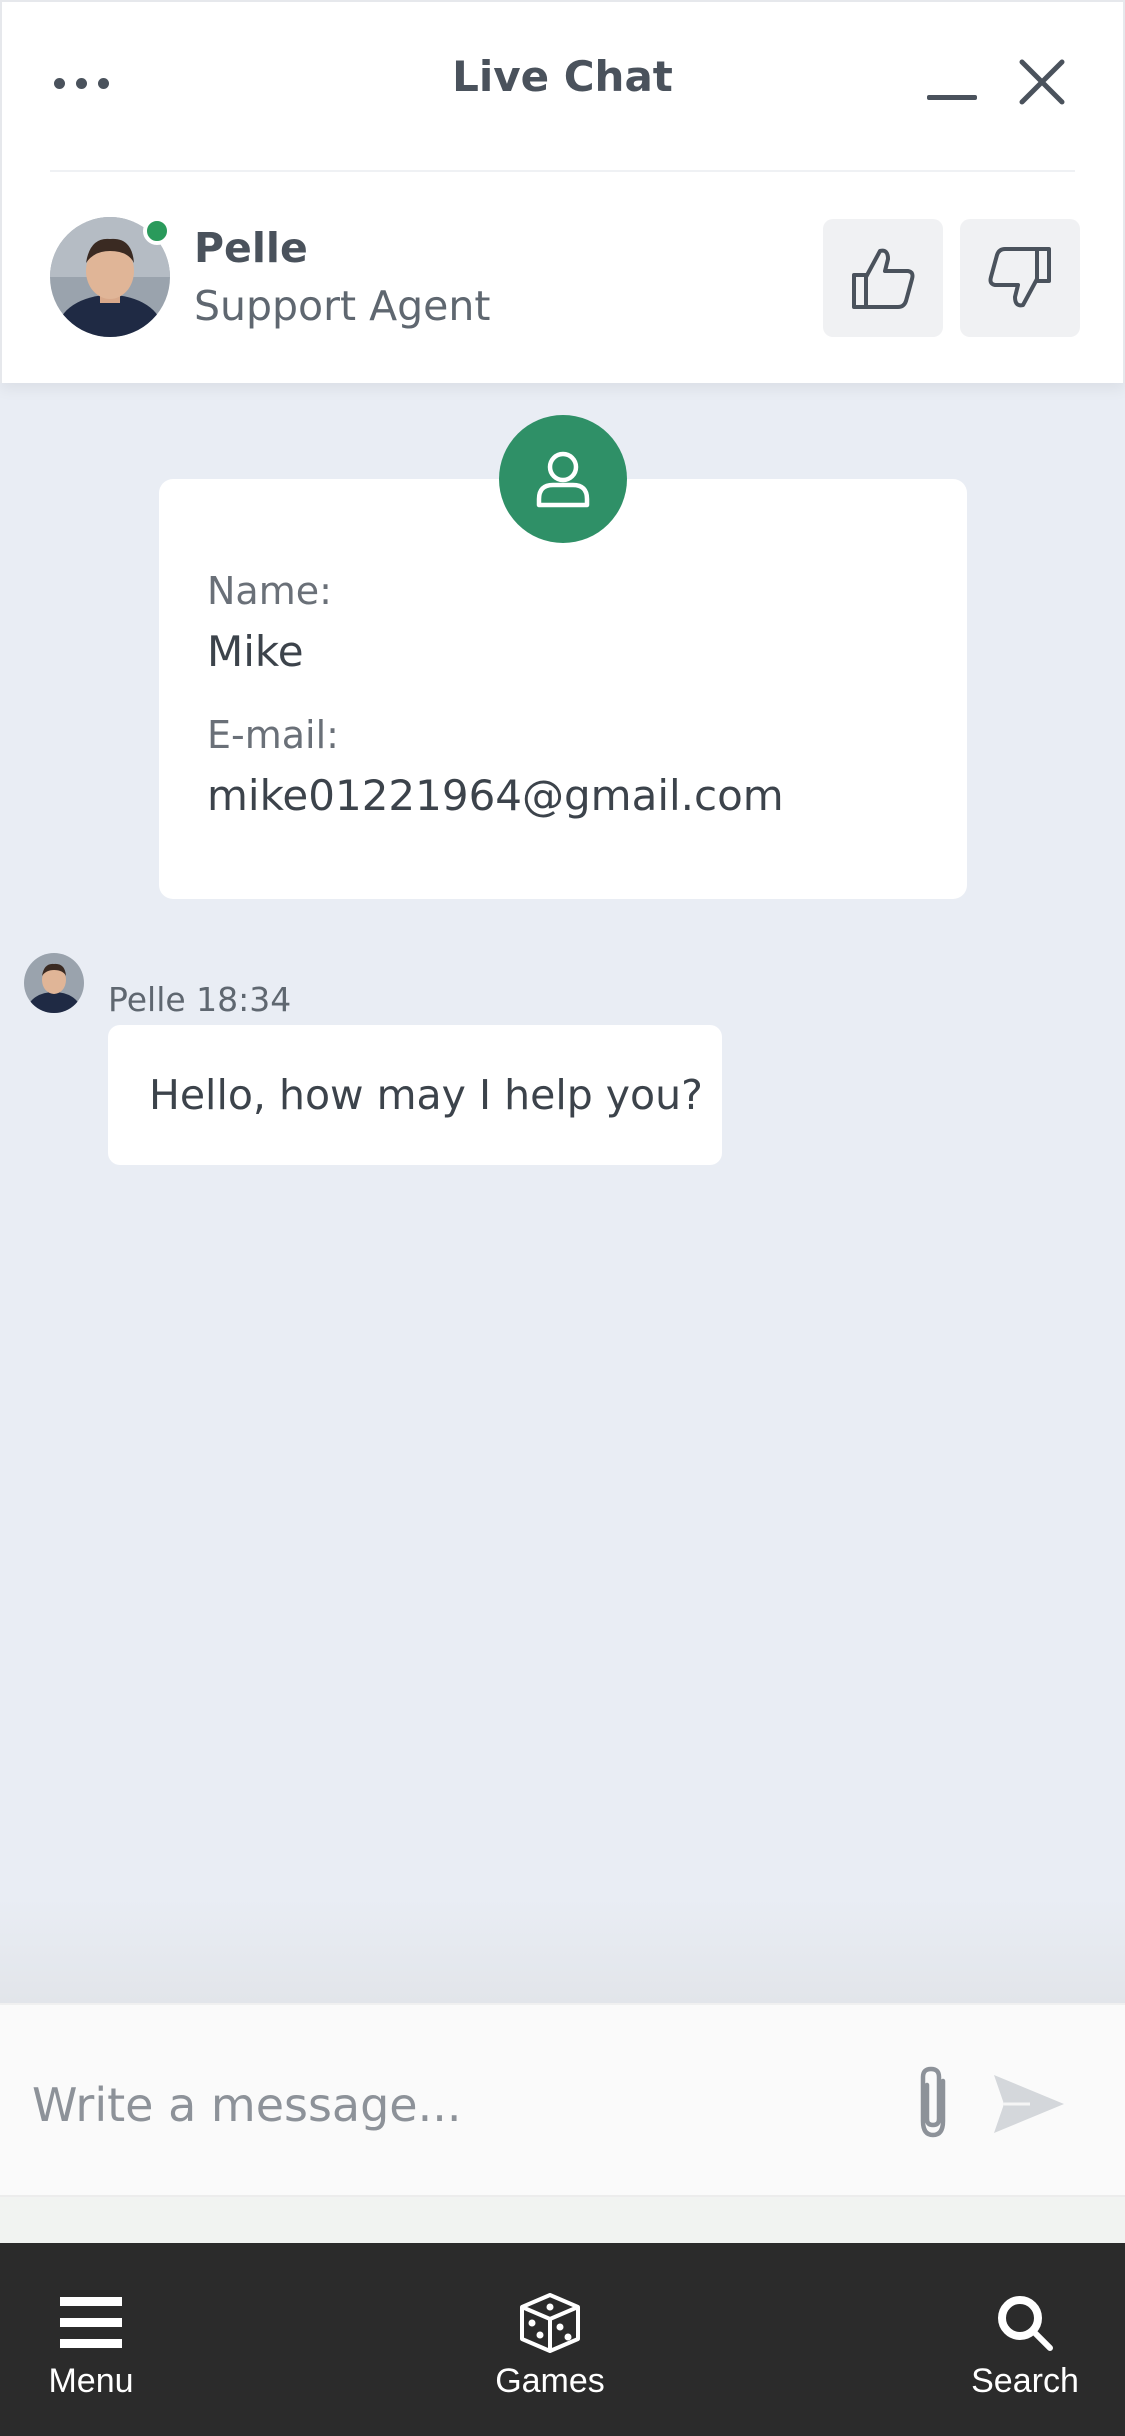 The width and height of the screenshot is (1125, 2436). I want to click on thumbs-down-button, so click(1020, 278).